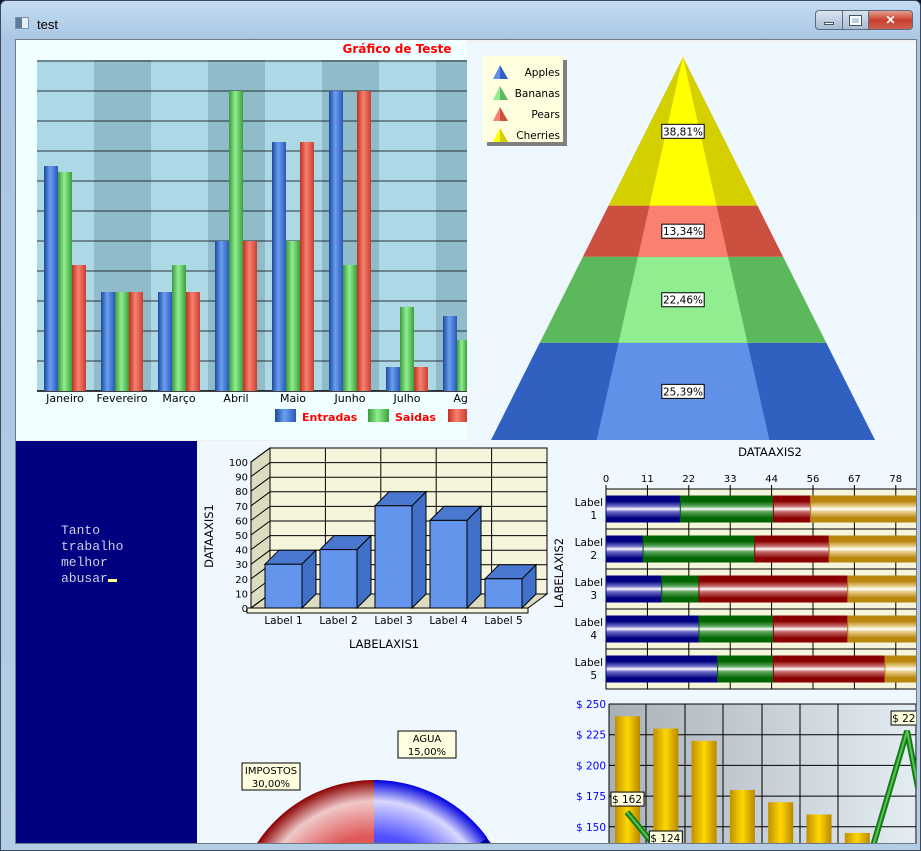 Image resolution: width=921 pixels, height=851 pixels. Describe the element at coordinates (683, 301) in the screenshot. I see `value-label: 22,46%` at that location.